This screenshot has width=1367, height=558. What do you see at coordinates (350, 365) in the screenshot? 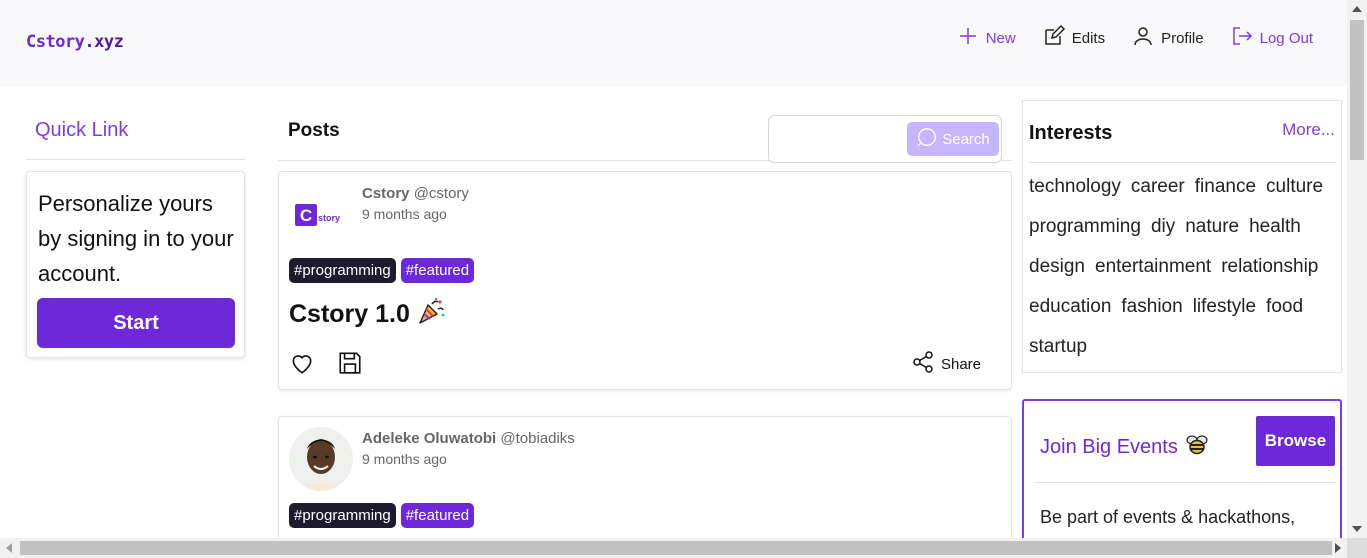
I see `bookmark-save-icon` at bounding box center [350, 365].